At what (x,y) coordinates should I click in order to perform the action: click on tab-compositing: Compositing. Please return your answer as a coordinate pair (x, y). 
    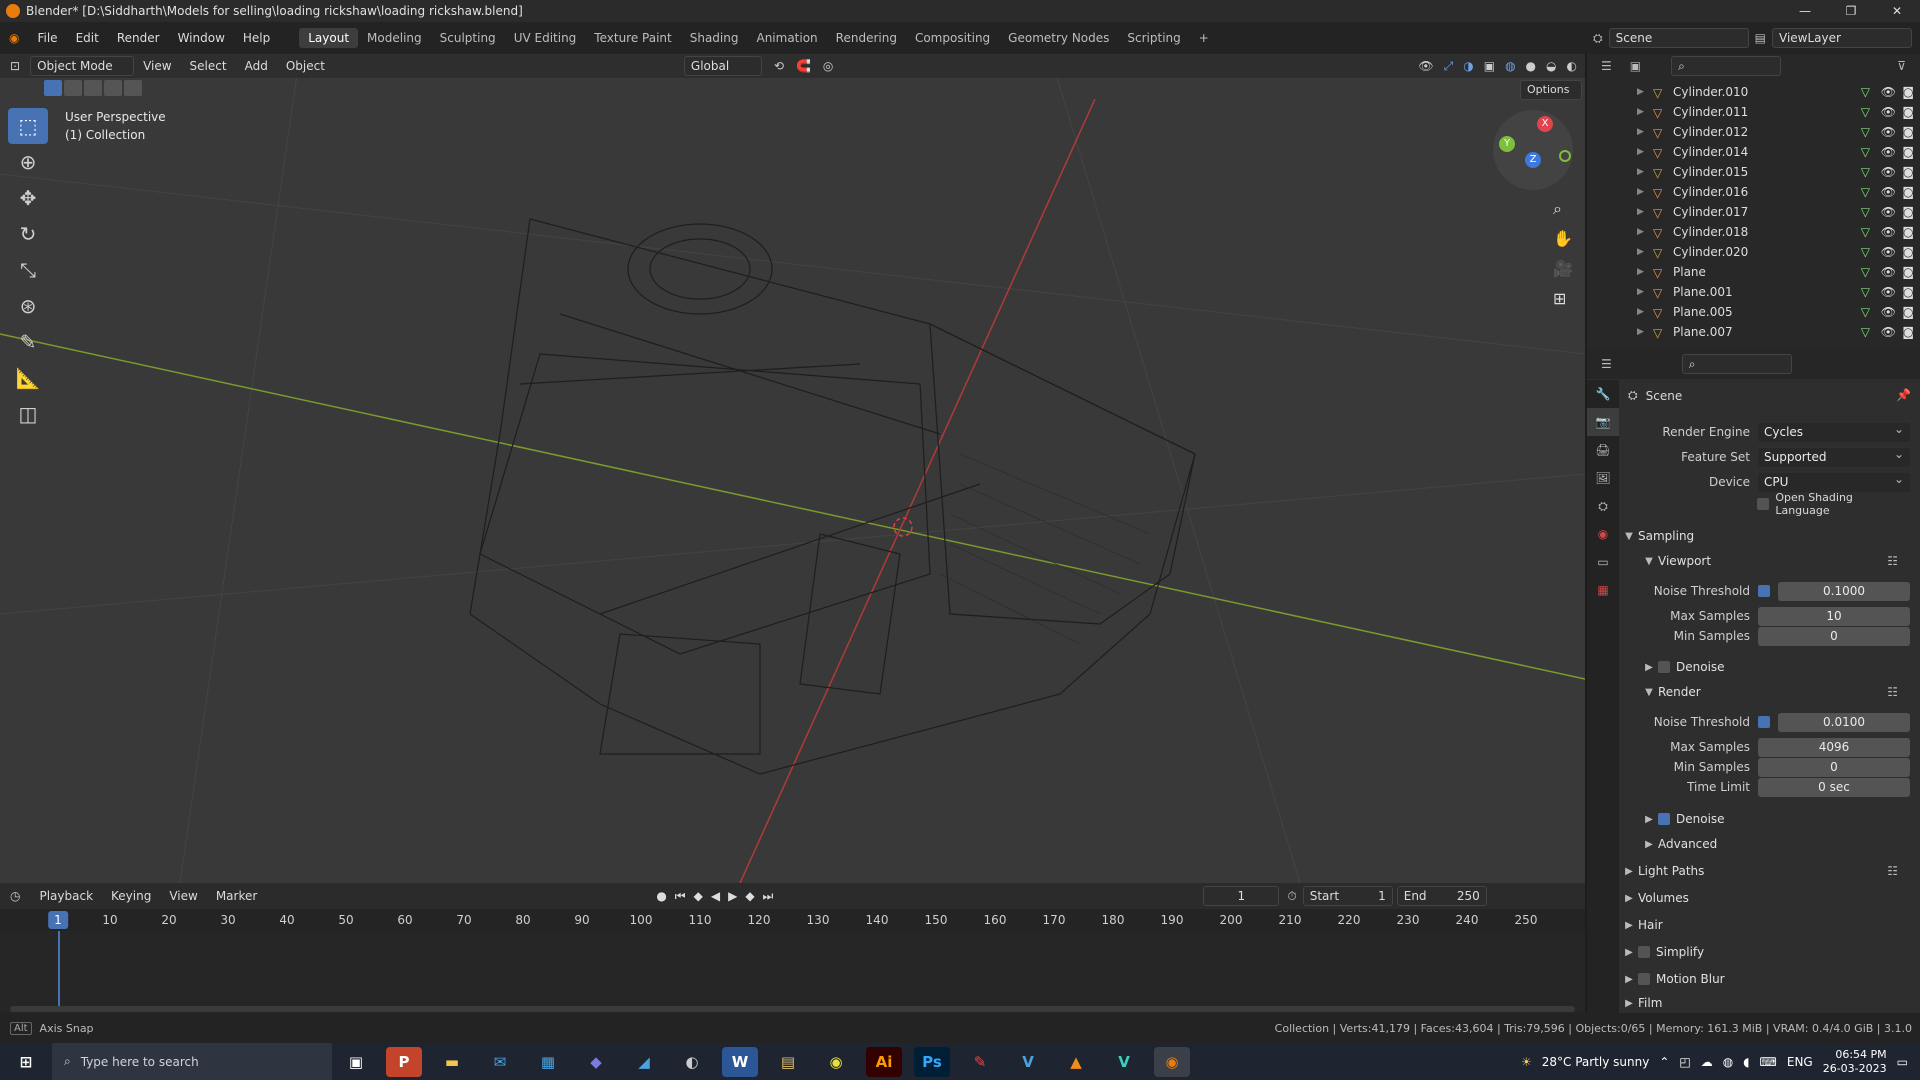
    Looking at the image, I should click on (952, 38).